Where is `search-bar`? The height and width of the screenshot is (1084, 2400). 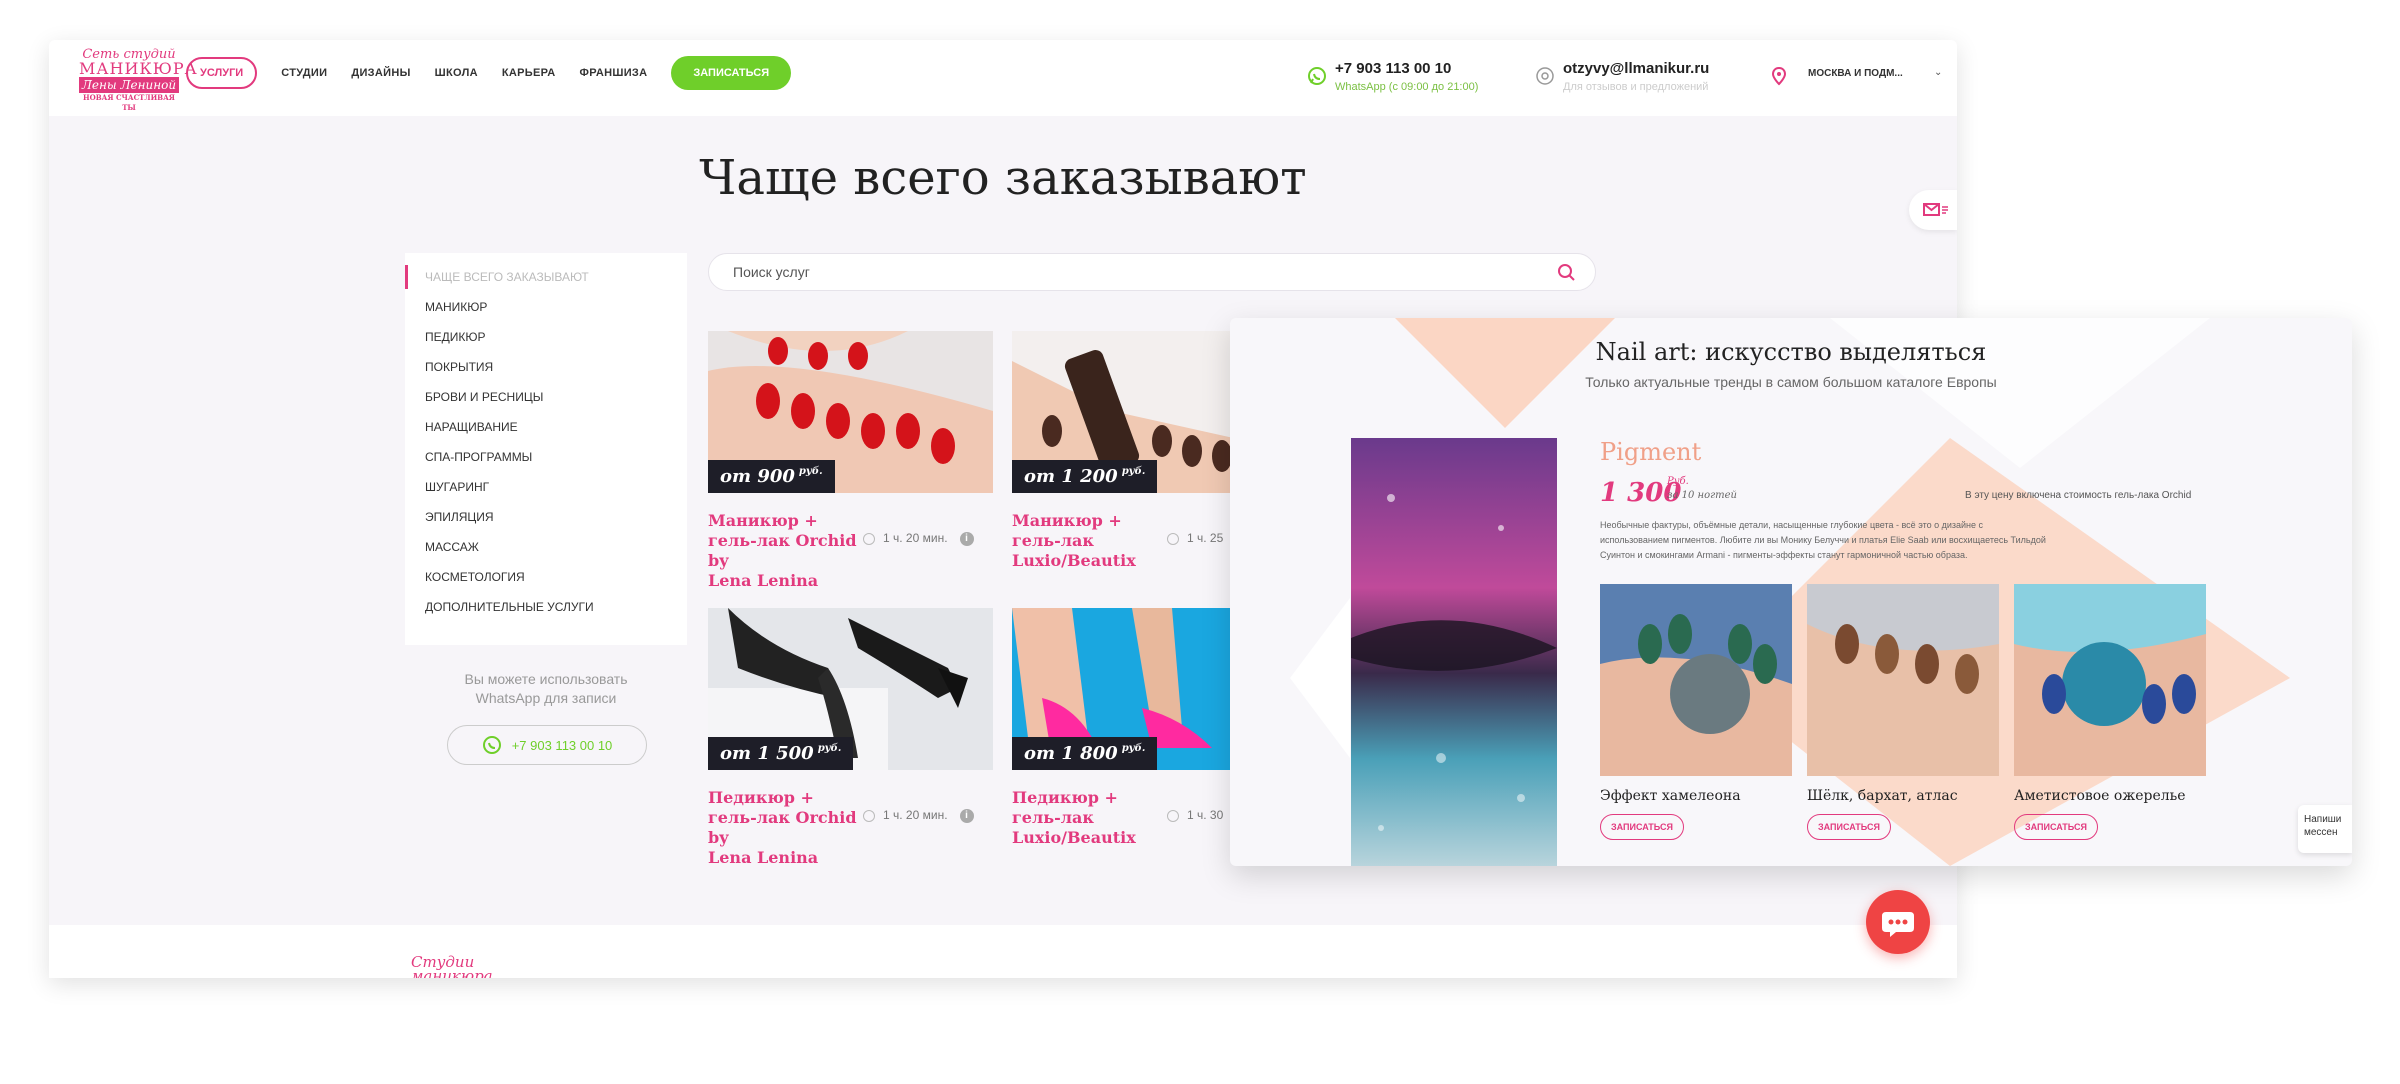
search-bar is located at coordinates (1152, 272).